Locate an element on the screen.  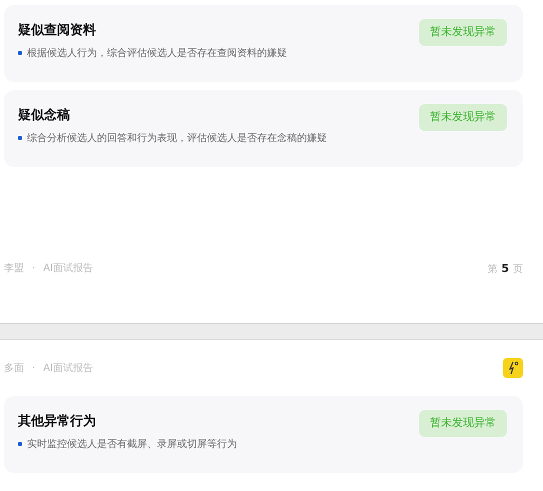
card-description: 实时监控候选人是否有截屏、录屏或切屏等行为 is located at coordinates (132, 445).